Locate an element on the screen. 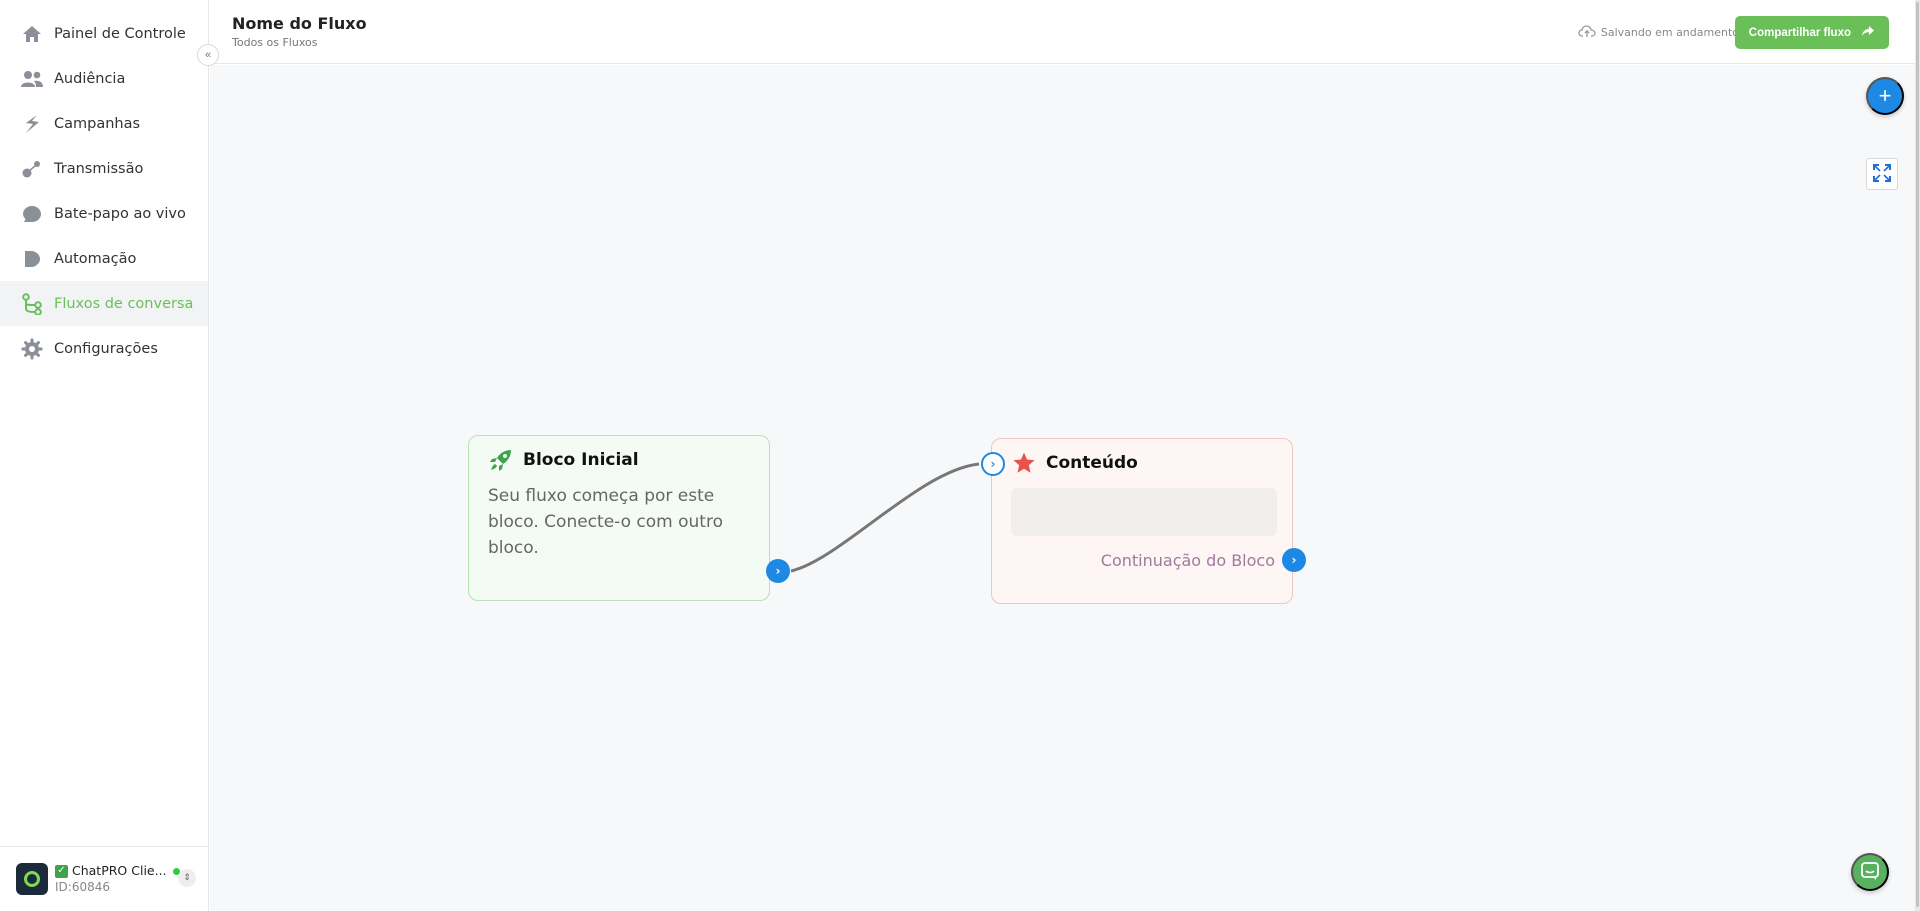  account-info: ✓ ChatPRO Clie... ID:60846 is located at coordinates (117, 879).